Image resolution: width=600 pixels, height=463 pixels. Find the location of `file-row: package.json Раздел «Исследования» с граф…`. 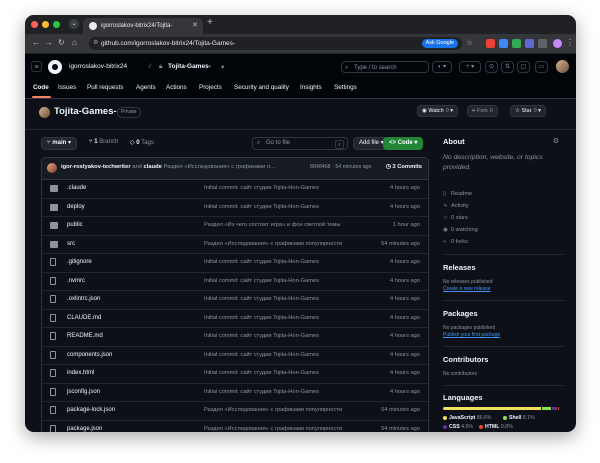

file-row: package.json Раздел «Исследования» с граф… is located at coordinates (235, 426).